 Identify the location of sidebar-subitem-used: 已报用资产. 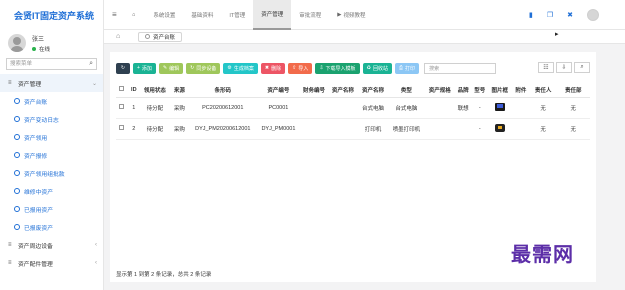
(51, 209).